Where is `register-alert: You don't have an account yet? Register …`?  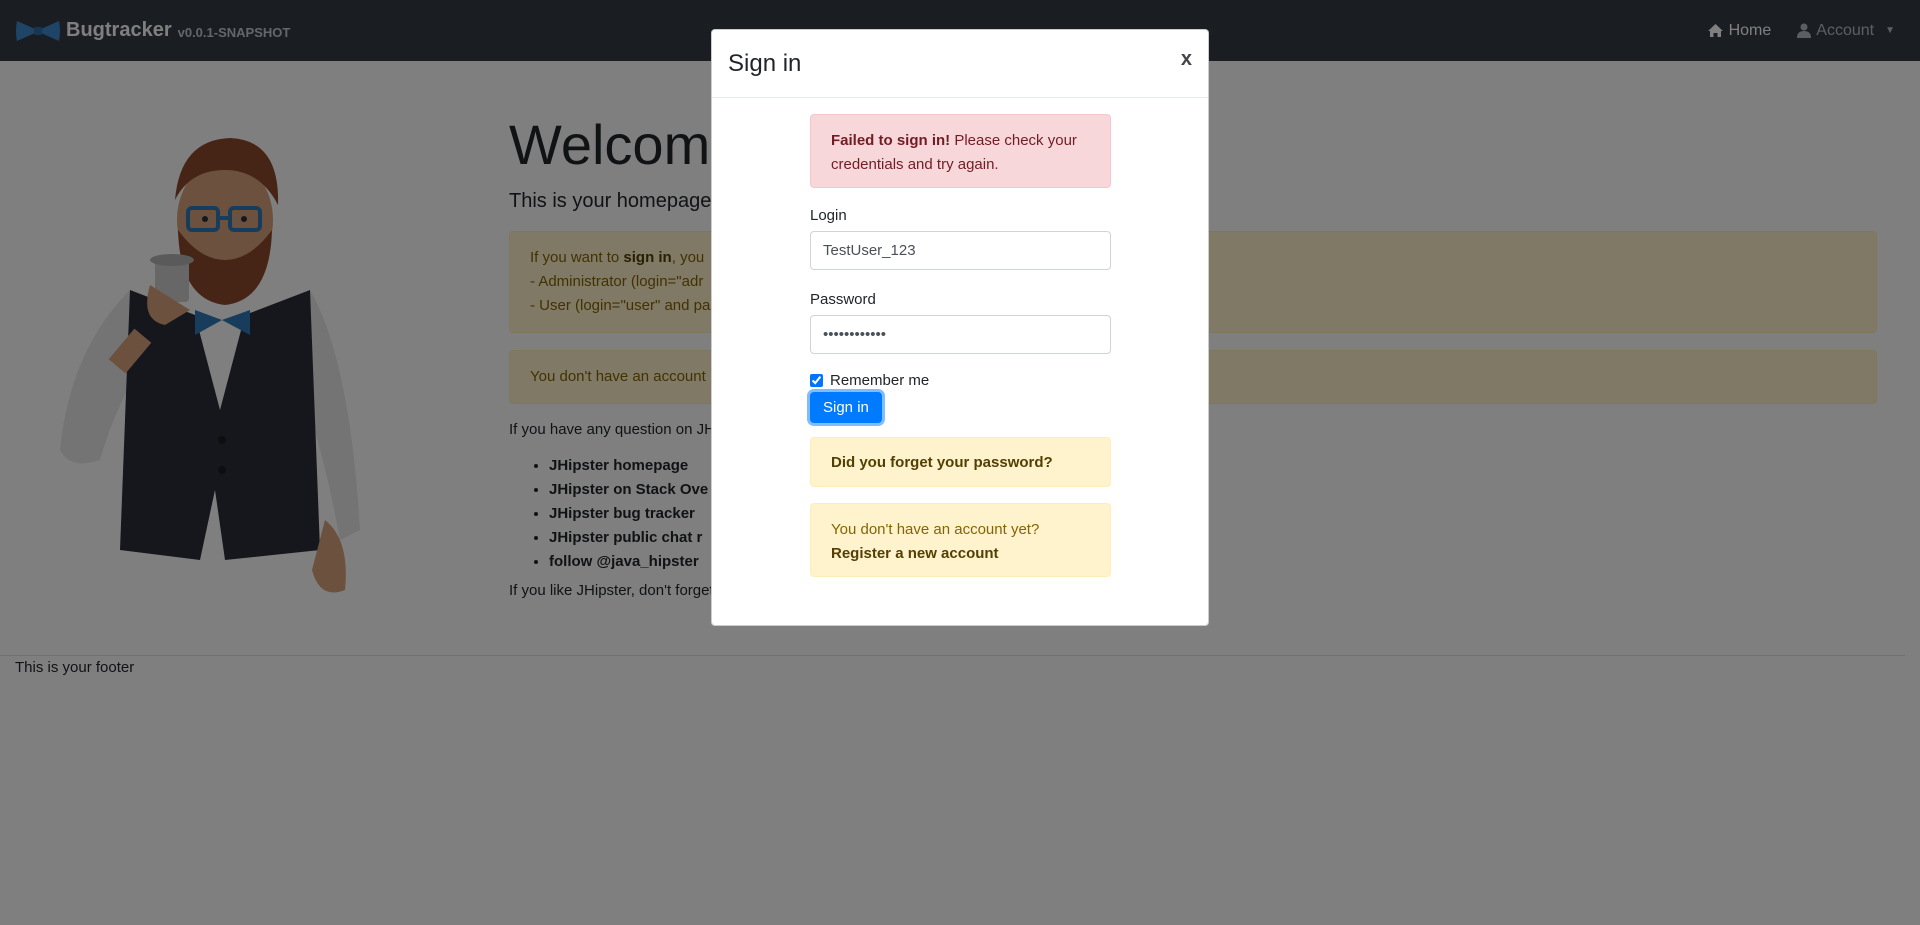
register-alert: You don't have an account yet? Register … is located at coordinates (960, 540).